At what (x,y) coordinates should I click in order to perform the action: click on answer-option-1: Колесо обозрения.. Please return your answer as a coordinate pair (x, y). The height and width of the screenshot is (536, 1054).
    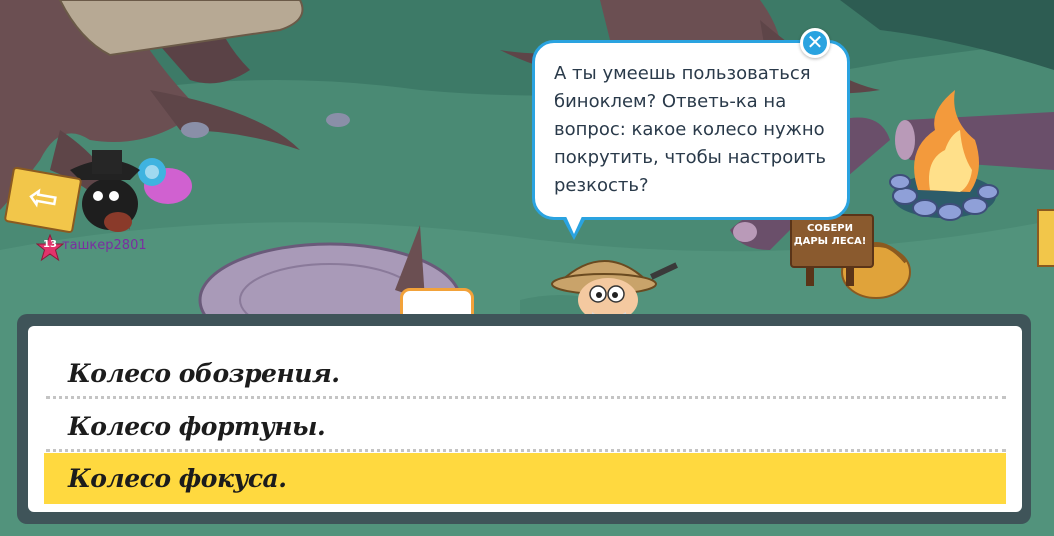
    Looking at the image, I should click on (525, 373).